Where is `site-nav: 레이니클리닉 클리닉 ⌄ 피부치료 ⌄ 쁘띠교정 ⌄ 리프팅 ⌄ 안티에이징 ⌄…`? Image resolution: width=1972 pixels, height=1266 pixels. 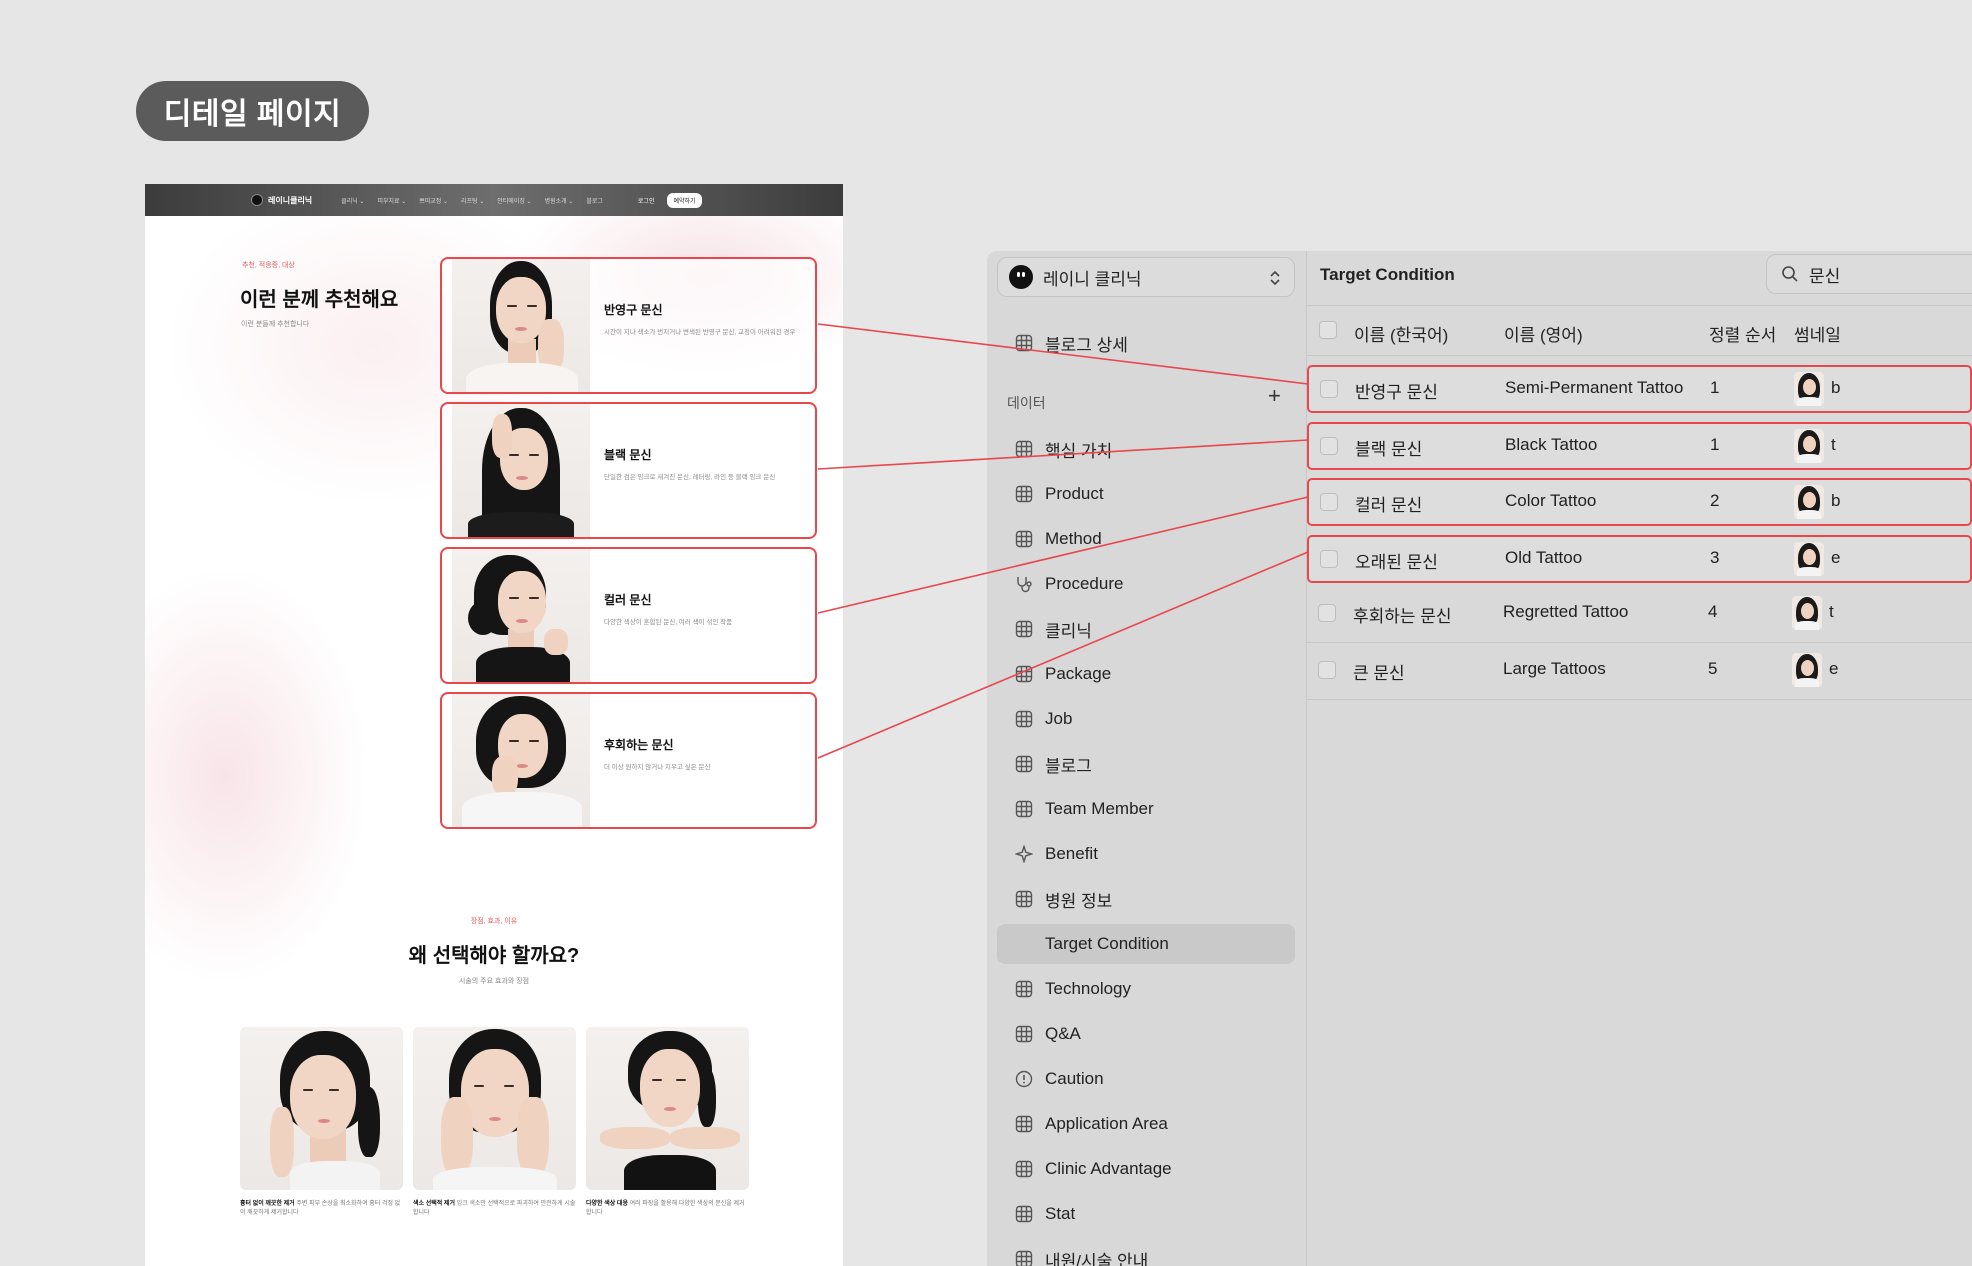
site-nav: 레이니클리닉 클리닉 ⌄ 피부치료 ⌄ 쁘띠교정 ⌄ 리프팅 ⌄ 안티에이징 ⌄… is located at coordinates (494, 200).